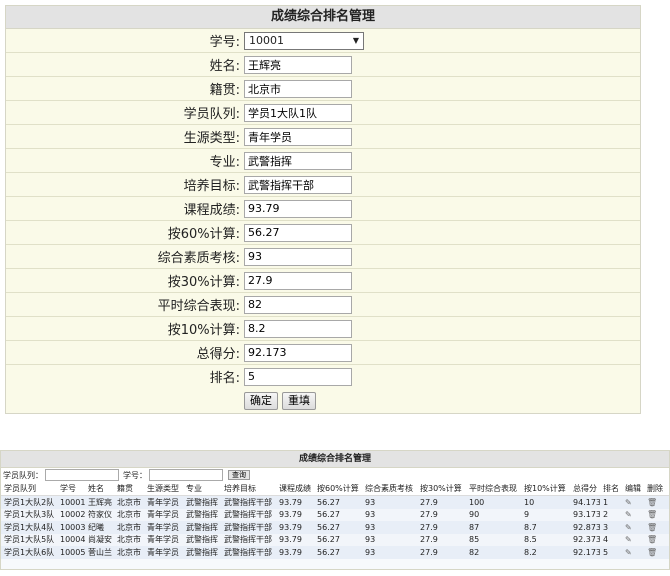  I want to click on column-header: 专业, so click(202, 489).